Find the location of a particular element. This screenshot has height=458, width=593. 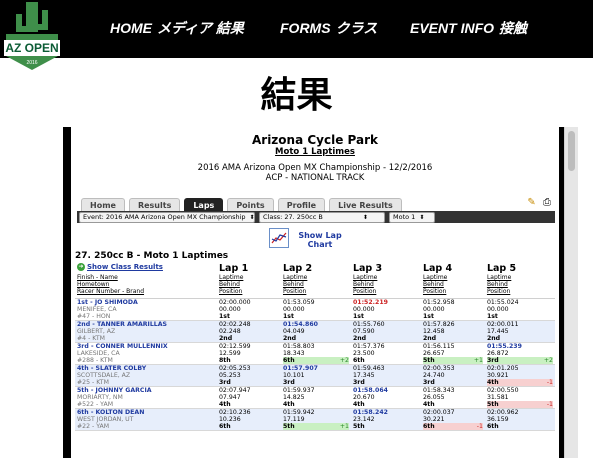

lap-chart-label: Show Lap Chart is located at coordinates (320, 240).